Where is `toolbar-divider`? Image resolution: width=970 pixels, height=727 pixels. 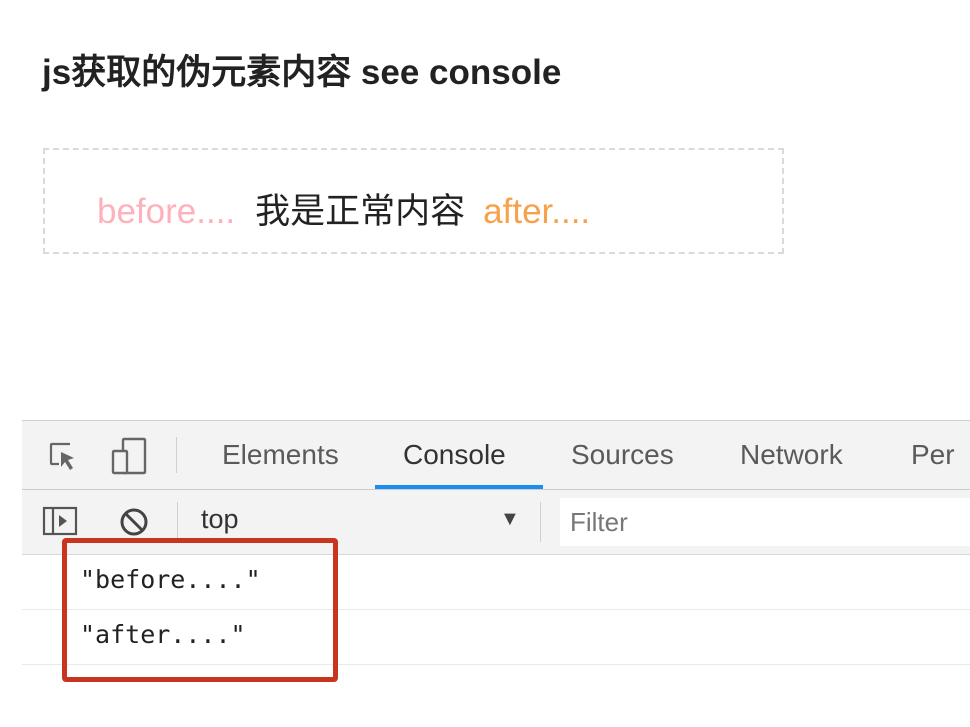 toolbar-divider is located at coordinates (176, 455).